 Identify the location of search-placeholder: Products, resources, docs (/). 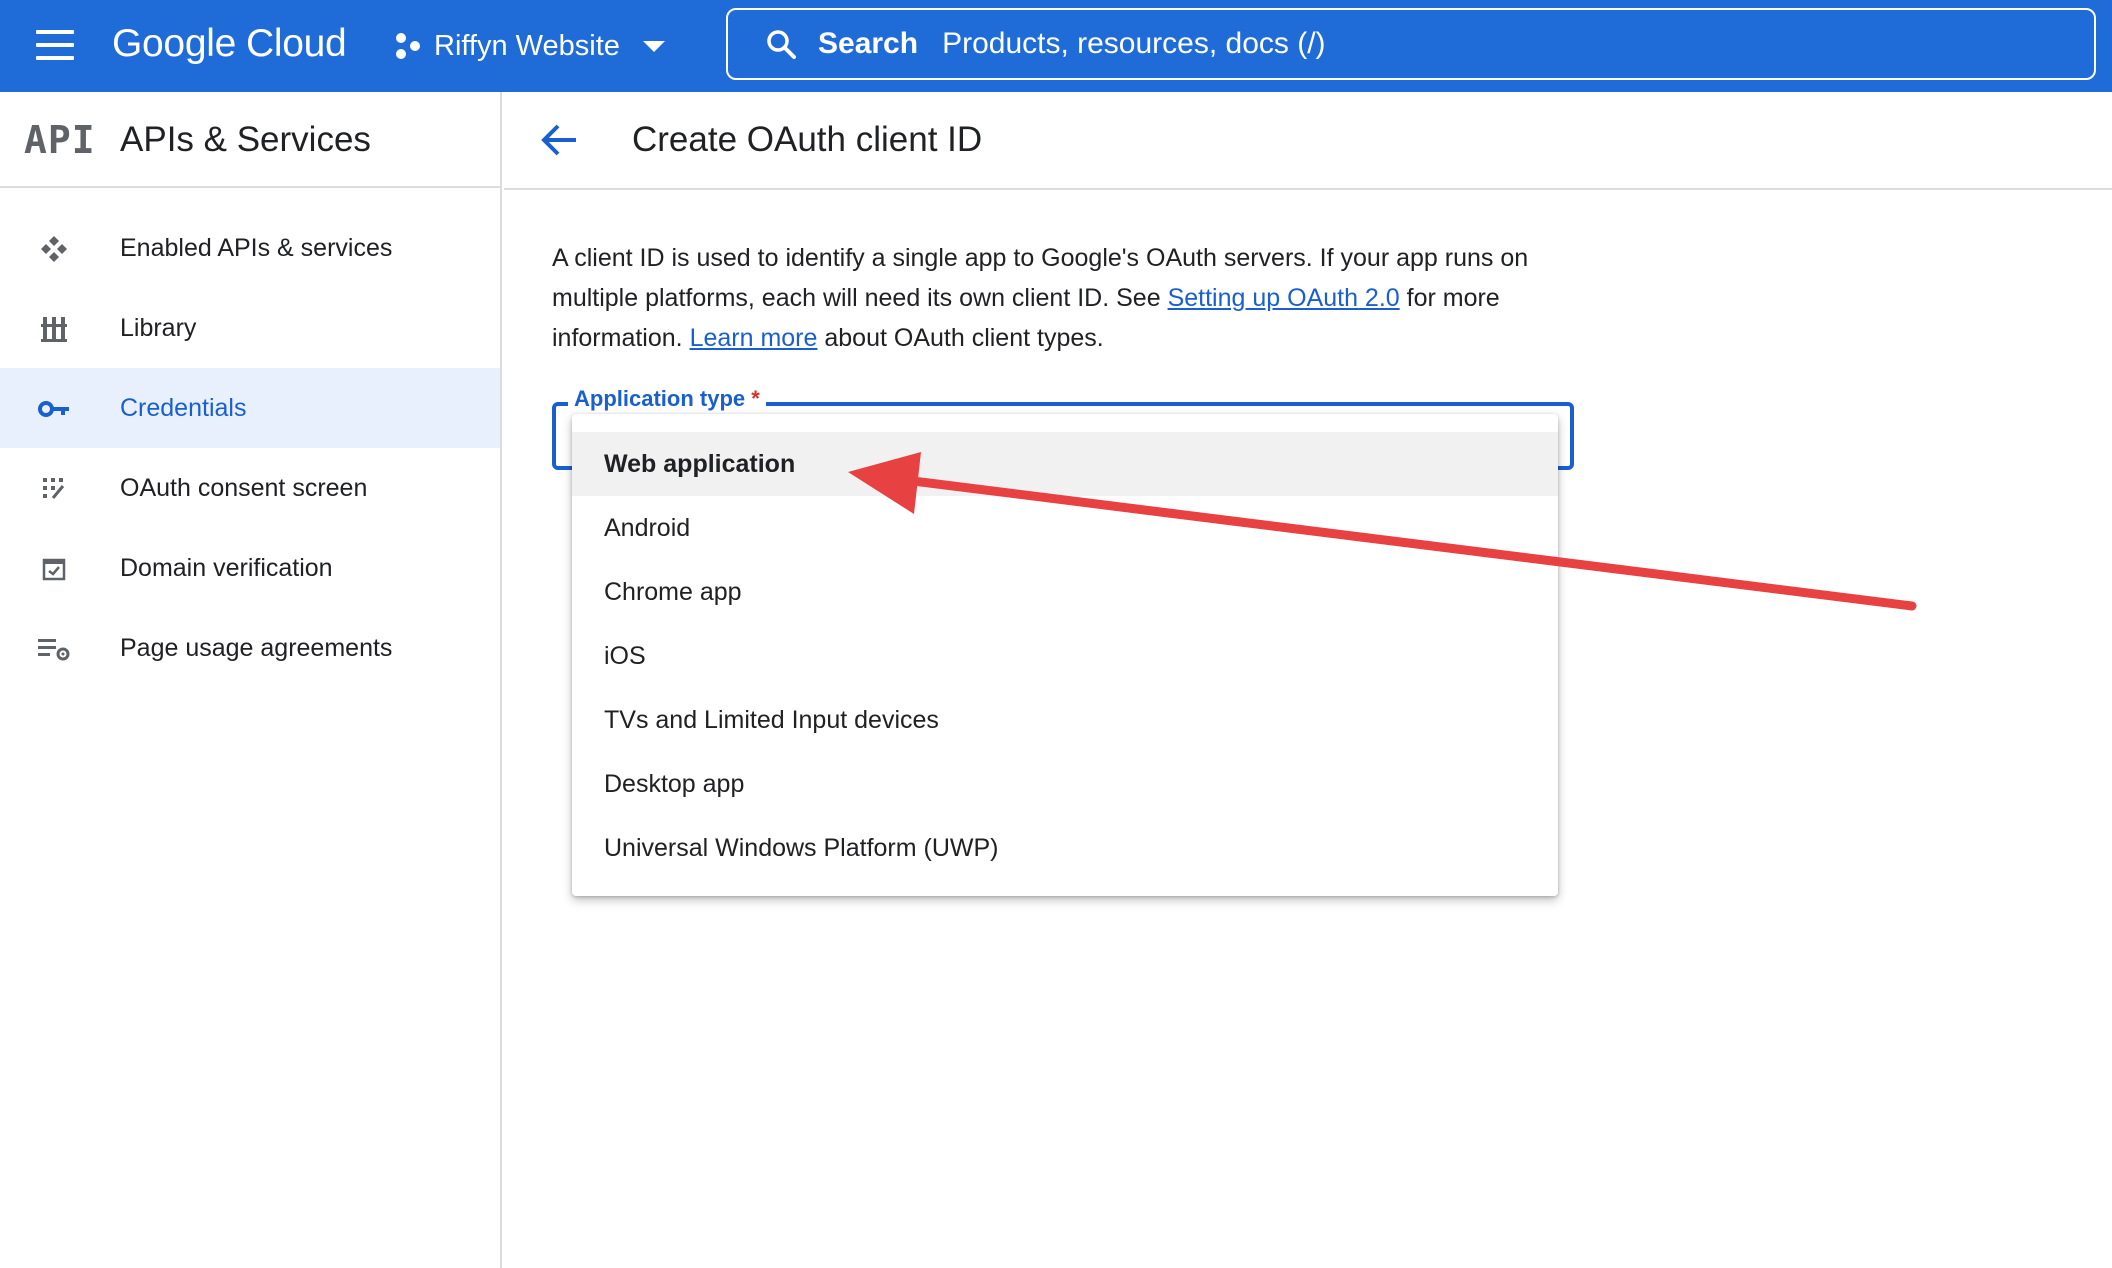
(1134, 43).